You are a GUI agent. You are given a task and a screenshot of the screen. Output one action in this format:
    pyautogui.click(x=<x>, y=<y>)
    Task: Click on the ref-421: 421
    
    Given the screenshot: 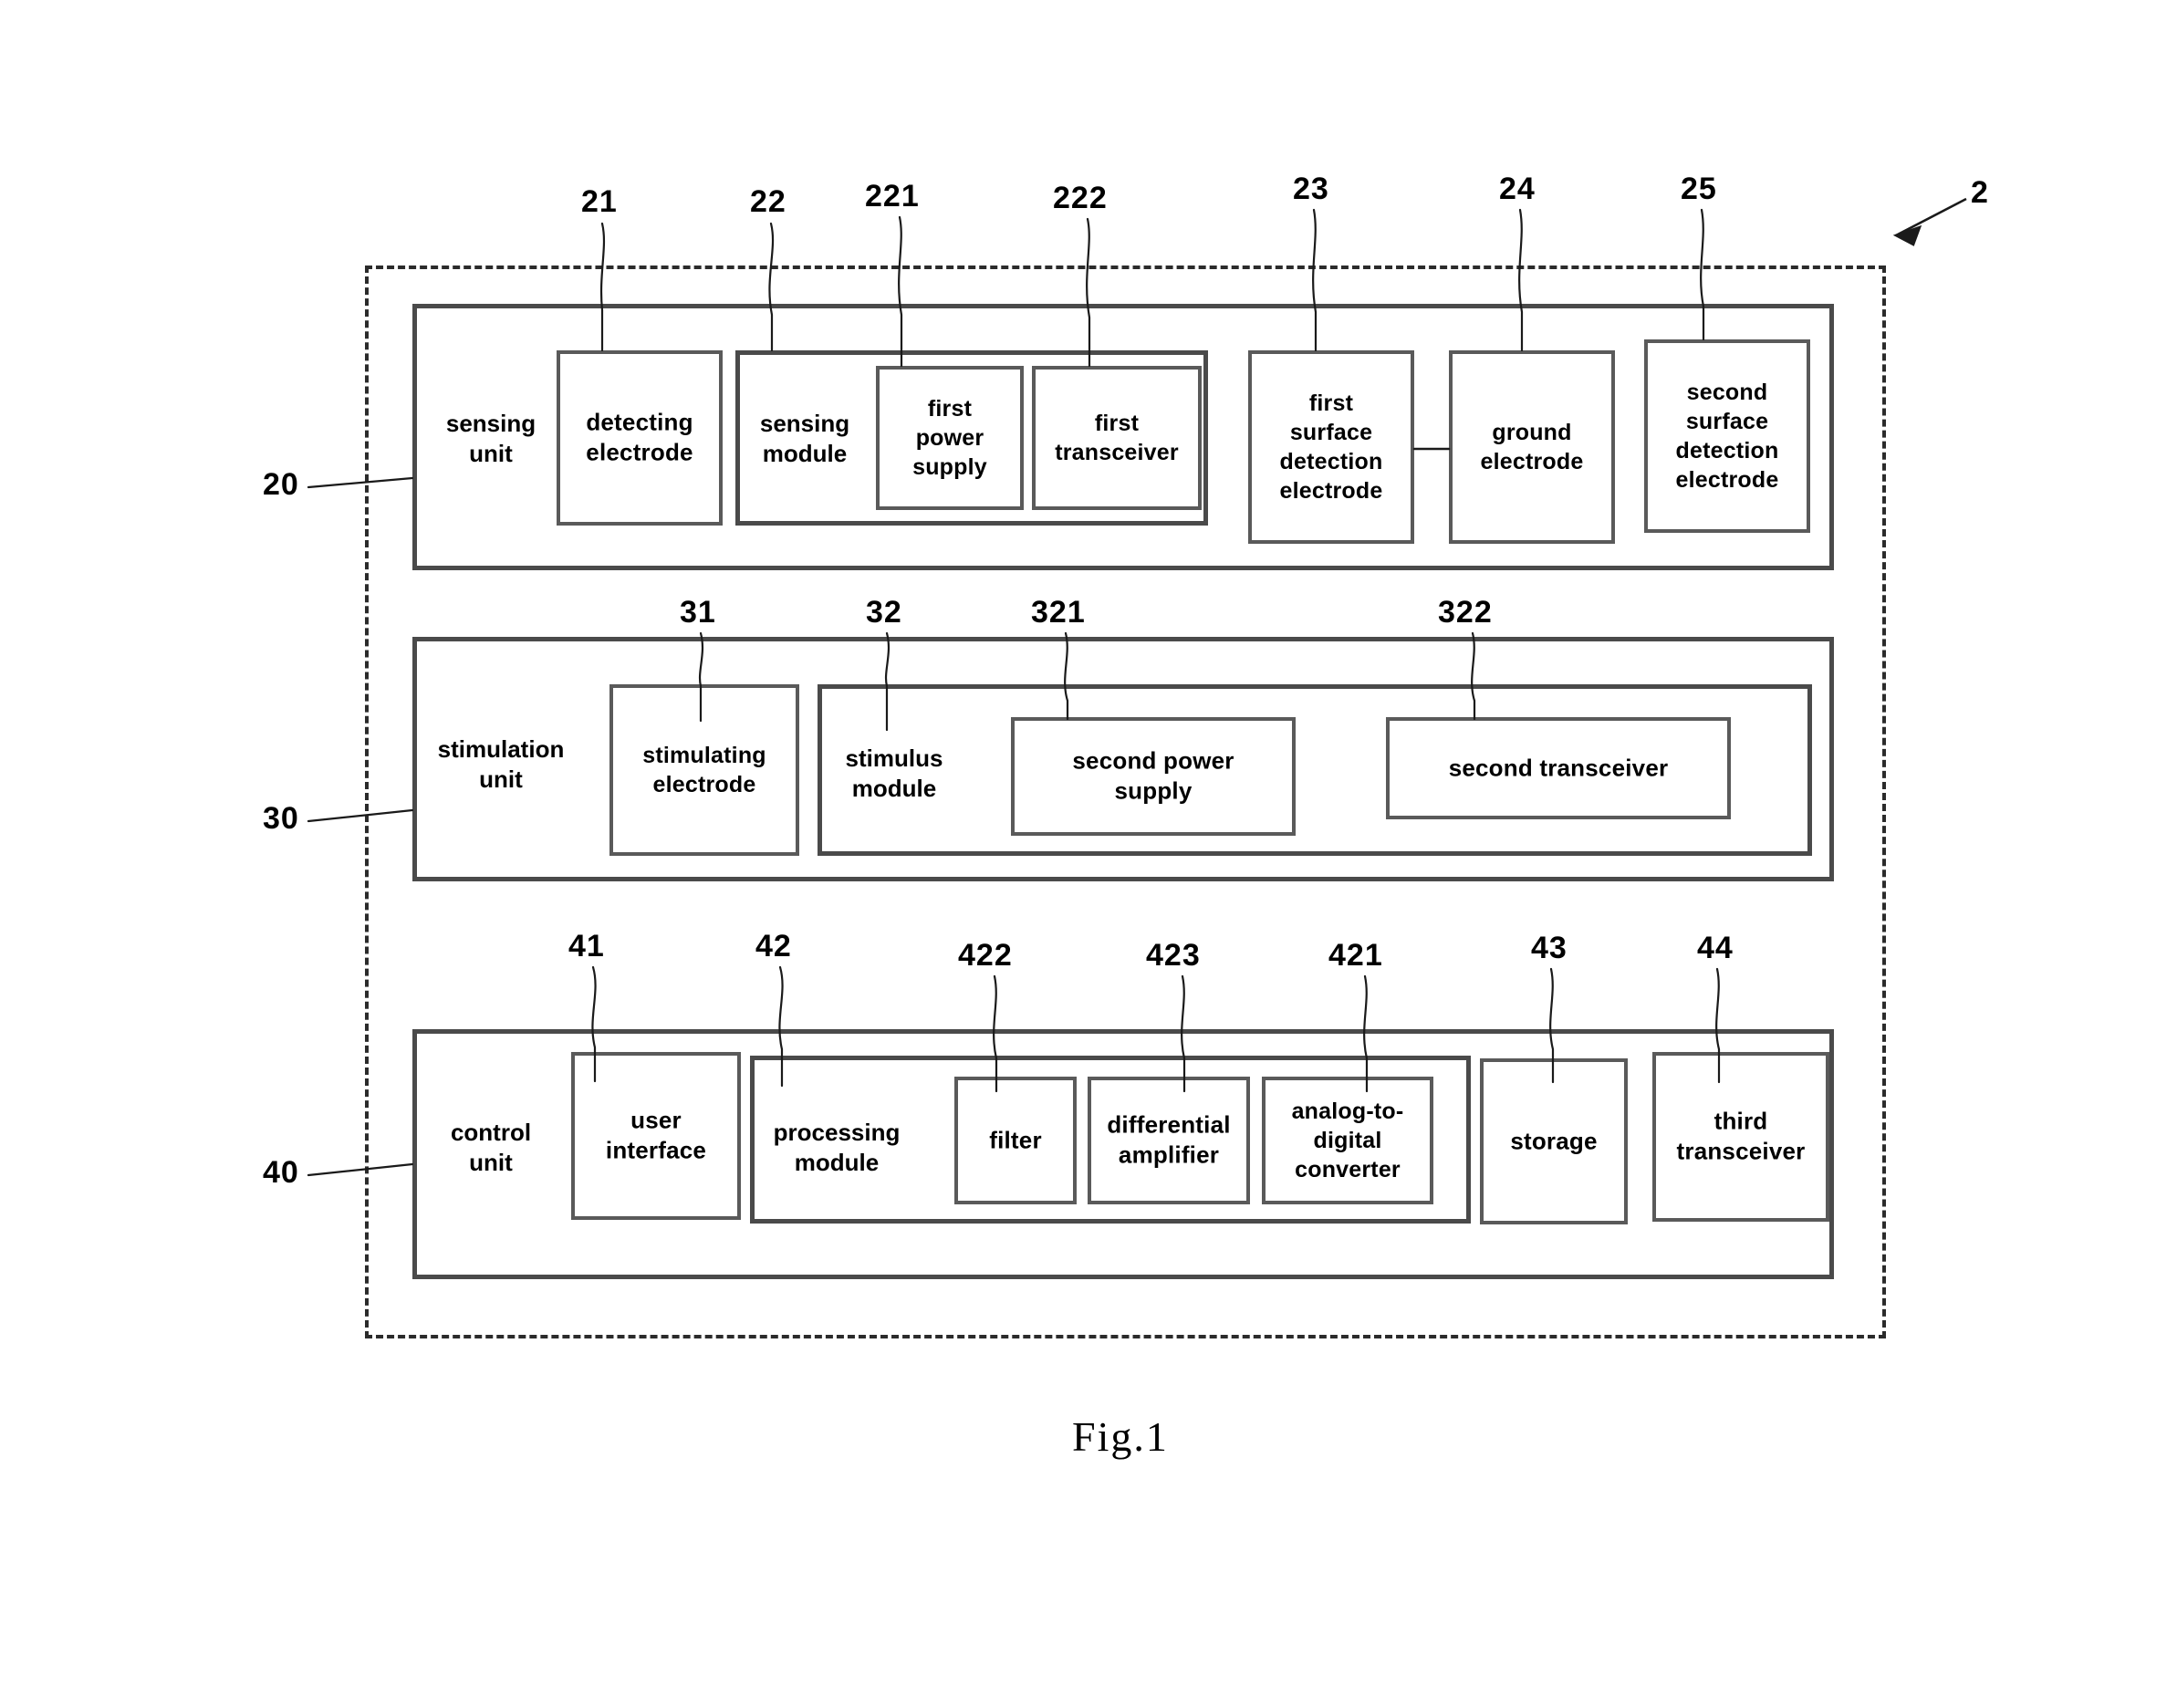 What is the action you would take?
    pyautogui.click(x=1355, y=955)
    